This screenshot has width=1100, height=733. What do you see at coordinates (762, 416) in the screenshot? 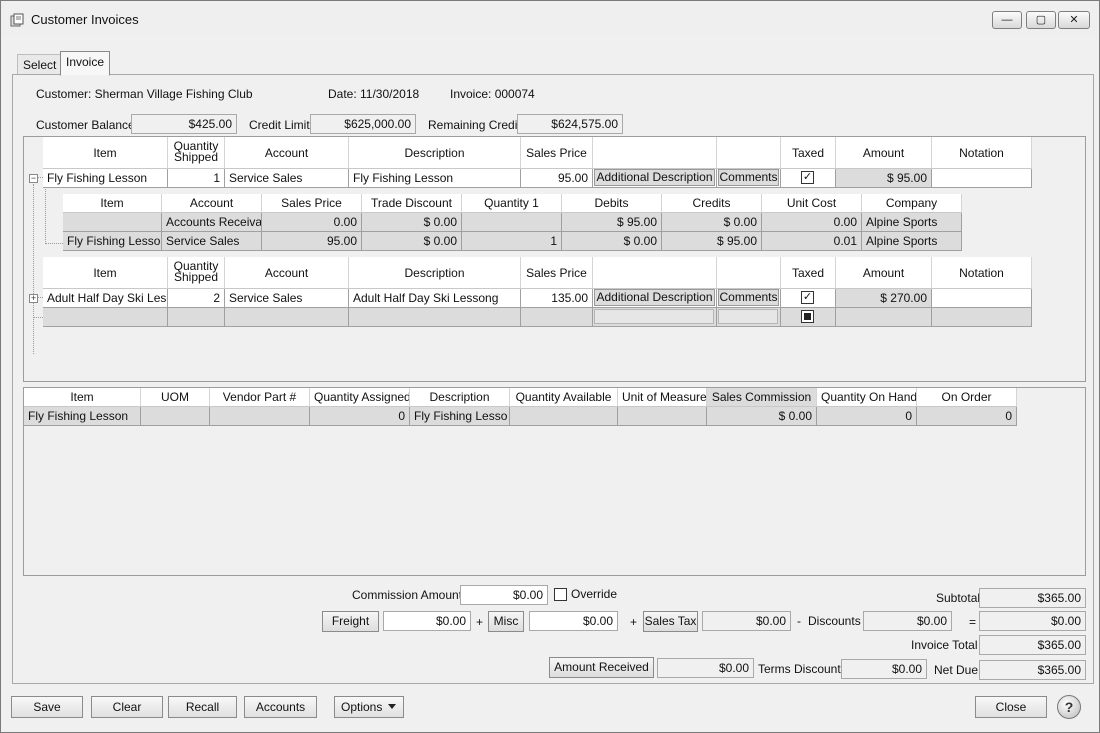
I see `lower-cell: $ 0.00` at bounding box center [762, 416].